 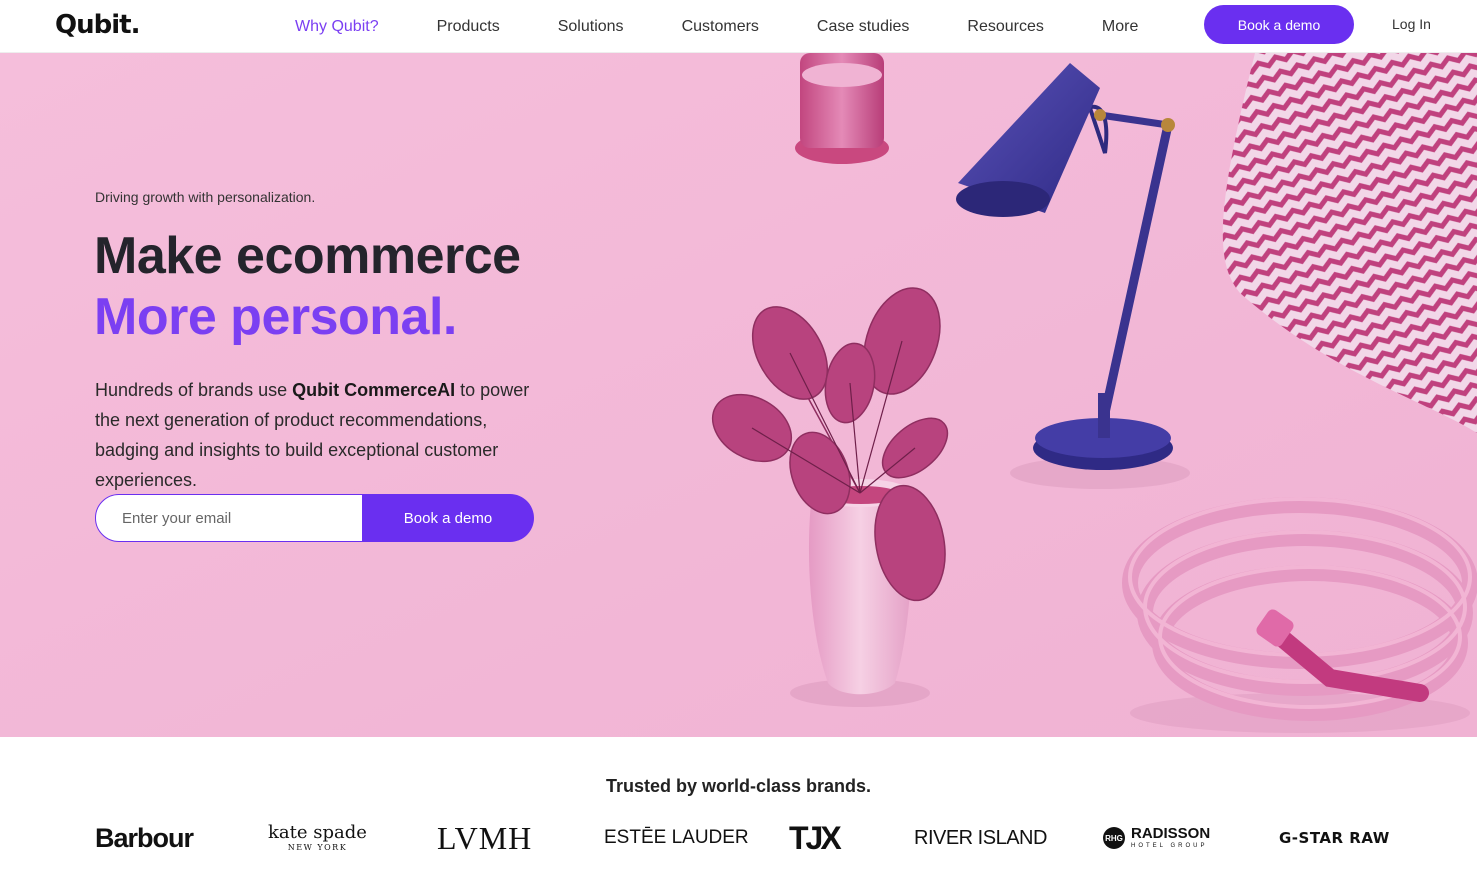 What do you see at coordinates (815, 837) in the screenshot?
I see `tjx-logo: TJX` at bounding box center [815, 837].